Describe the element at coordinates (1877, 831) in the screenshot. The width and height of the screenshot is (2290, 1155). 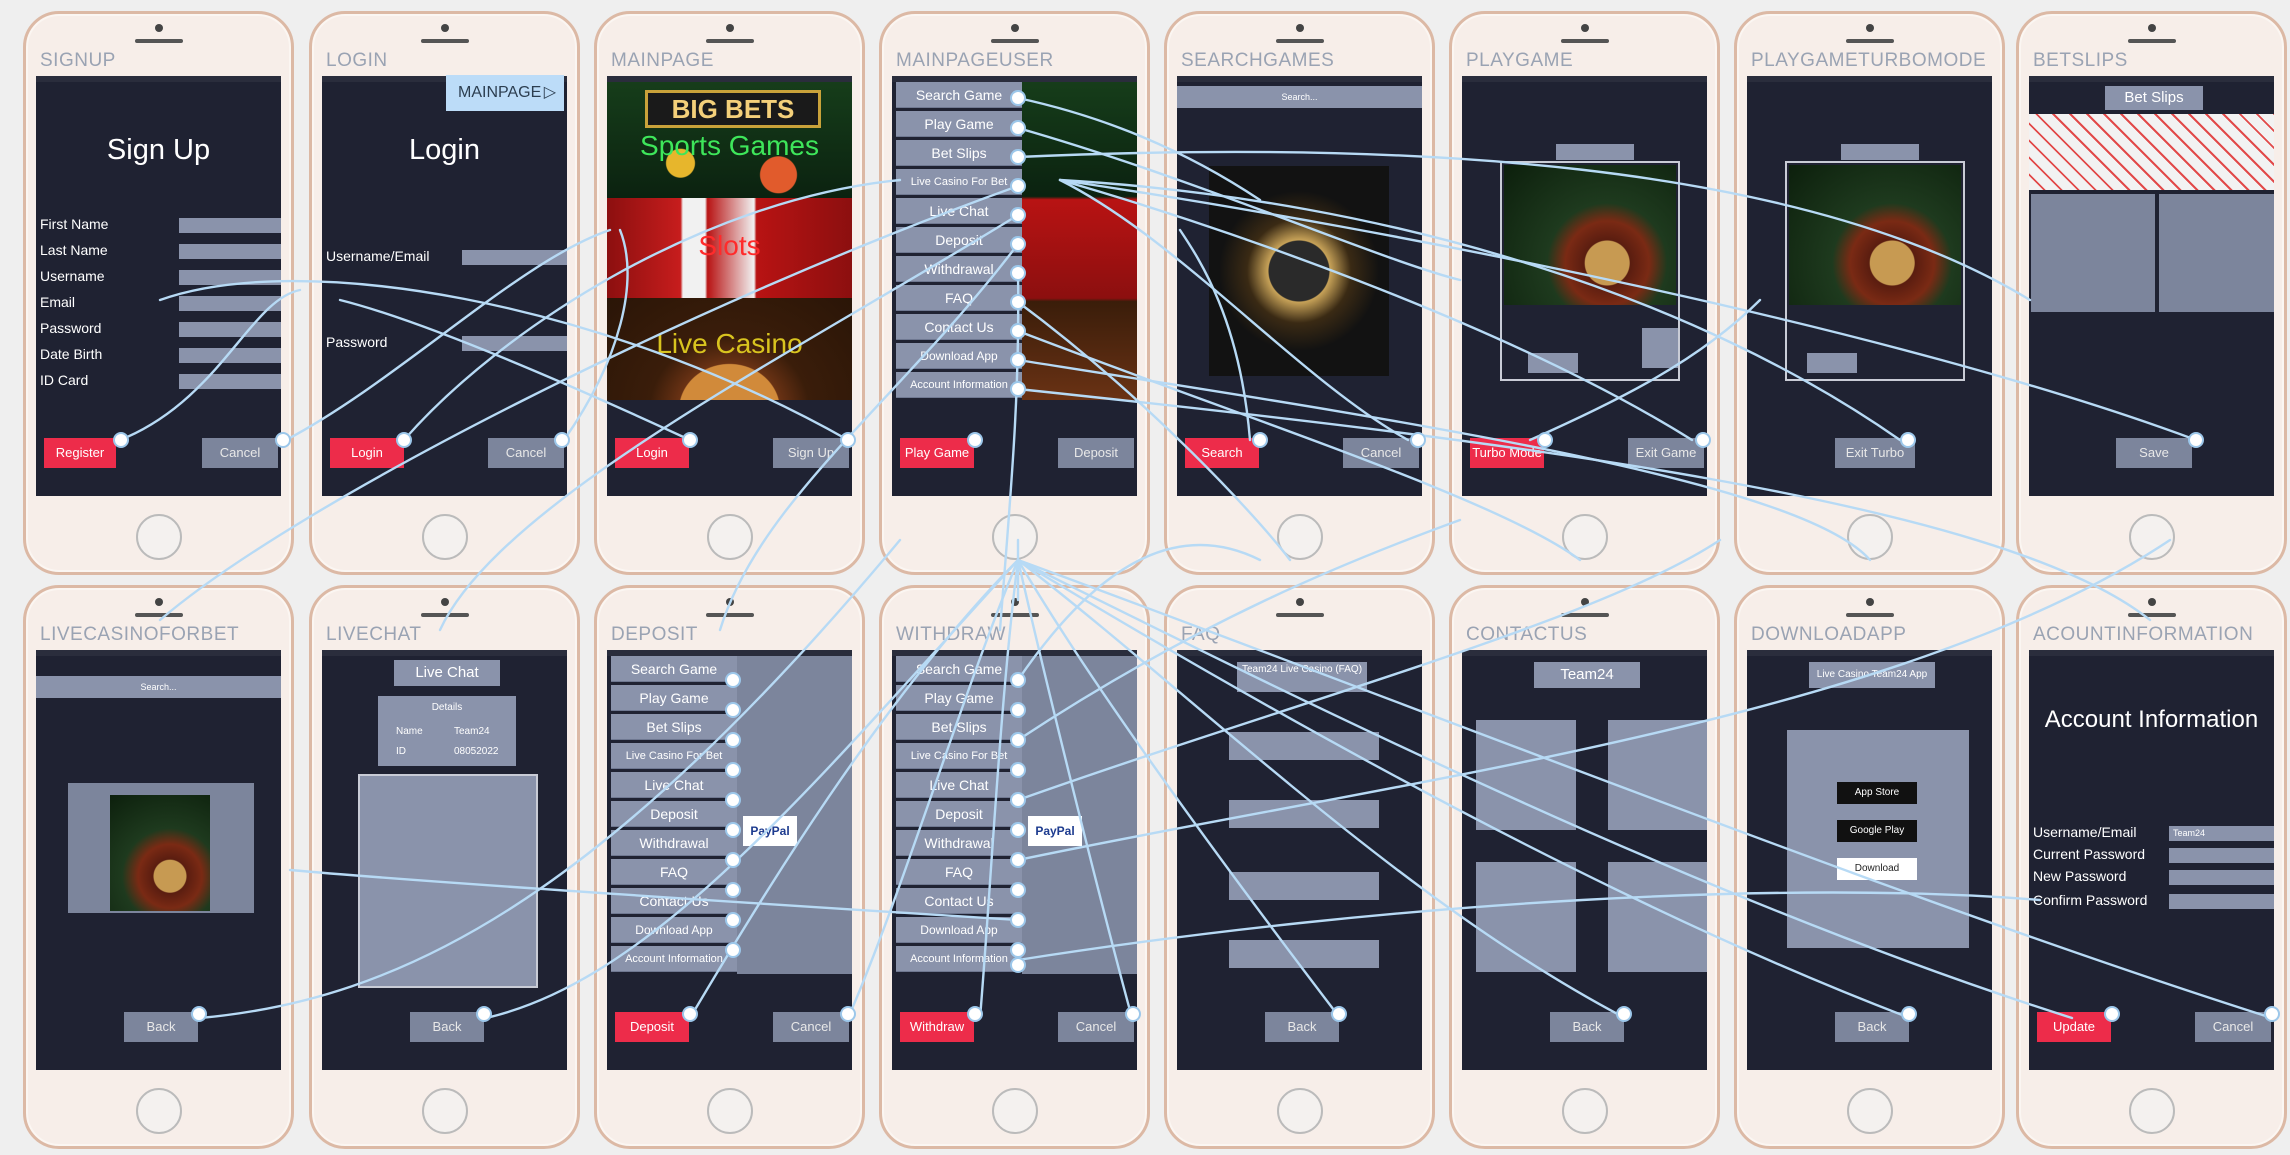
I see `google-play-badge: Google Play` at that location.